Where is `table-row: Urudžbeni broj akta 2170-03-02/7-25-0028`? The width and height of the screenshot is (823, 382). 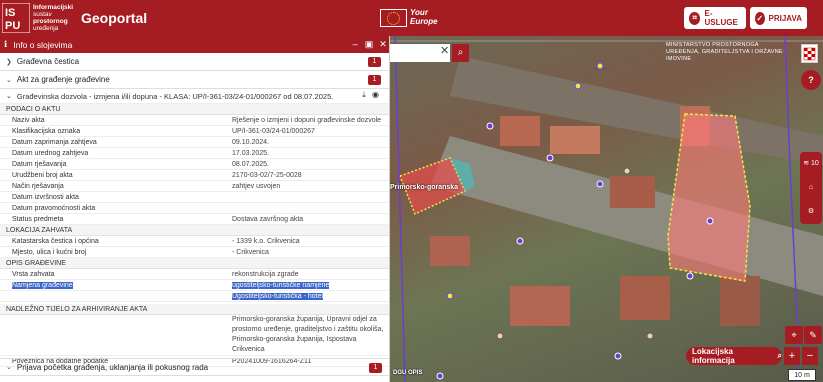
table-row: Urudžbeni broj akta 2170-03-02/7-25-0028 is located at coordinates (194, 175).